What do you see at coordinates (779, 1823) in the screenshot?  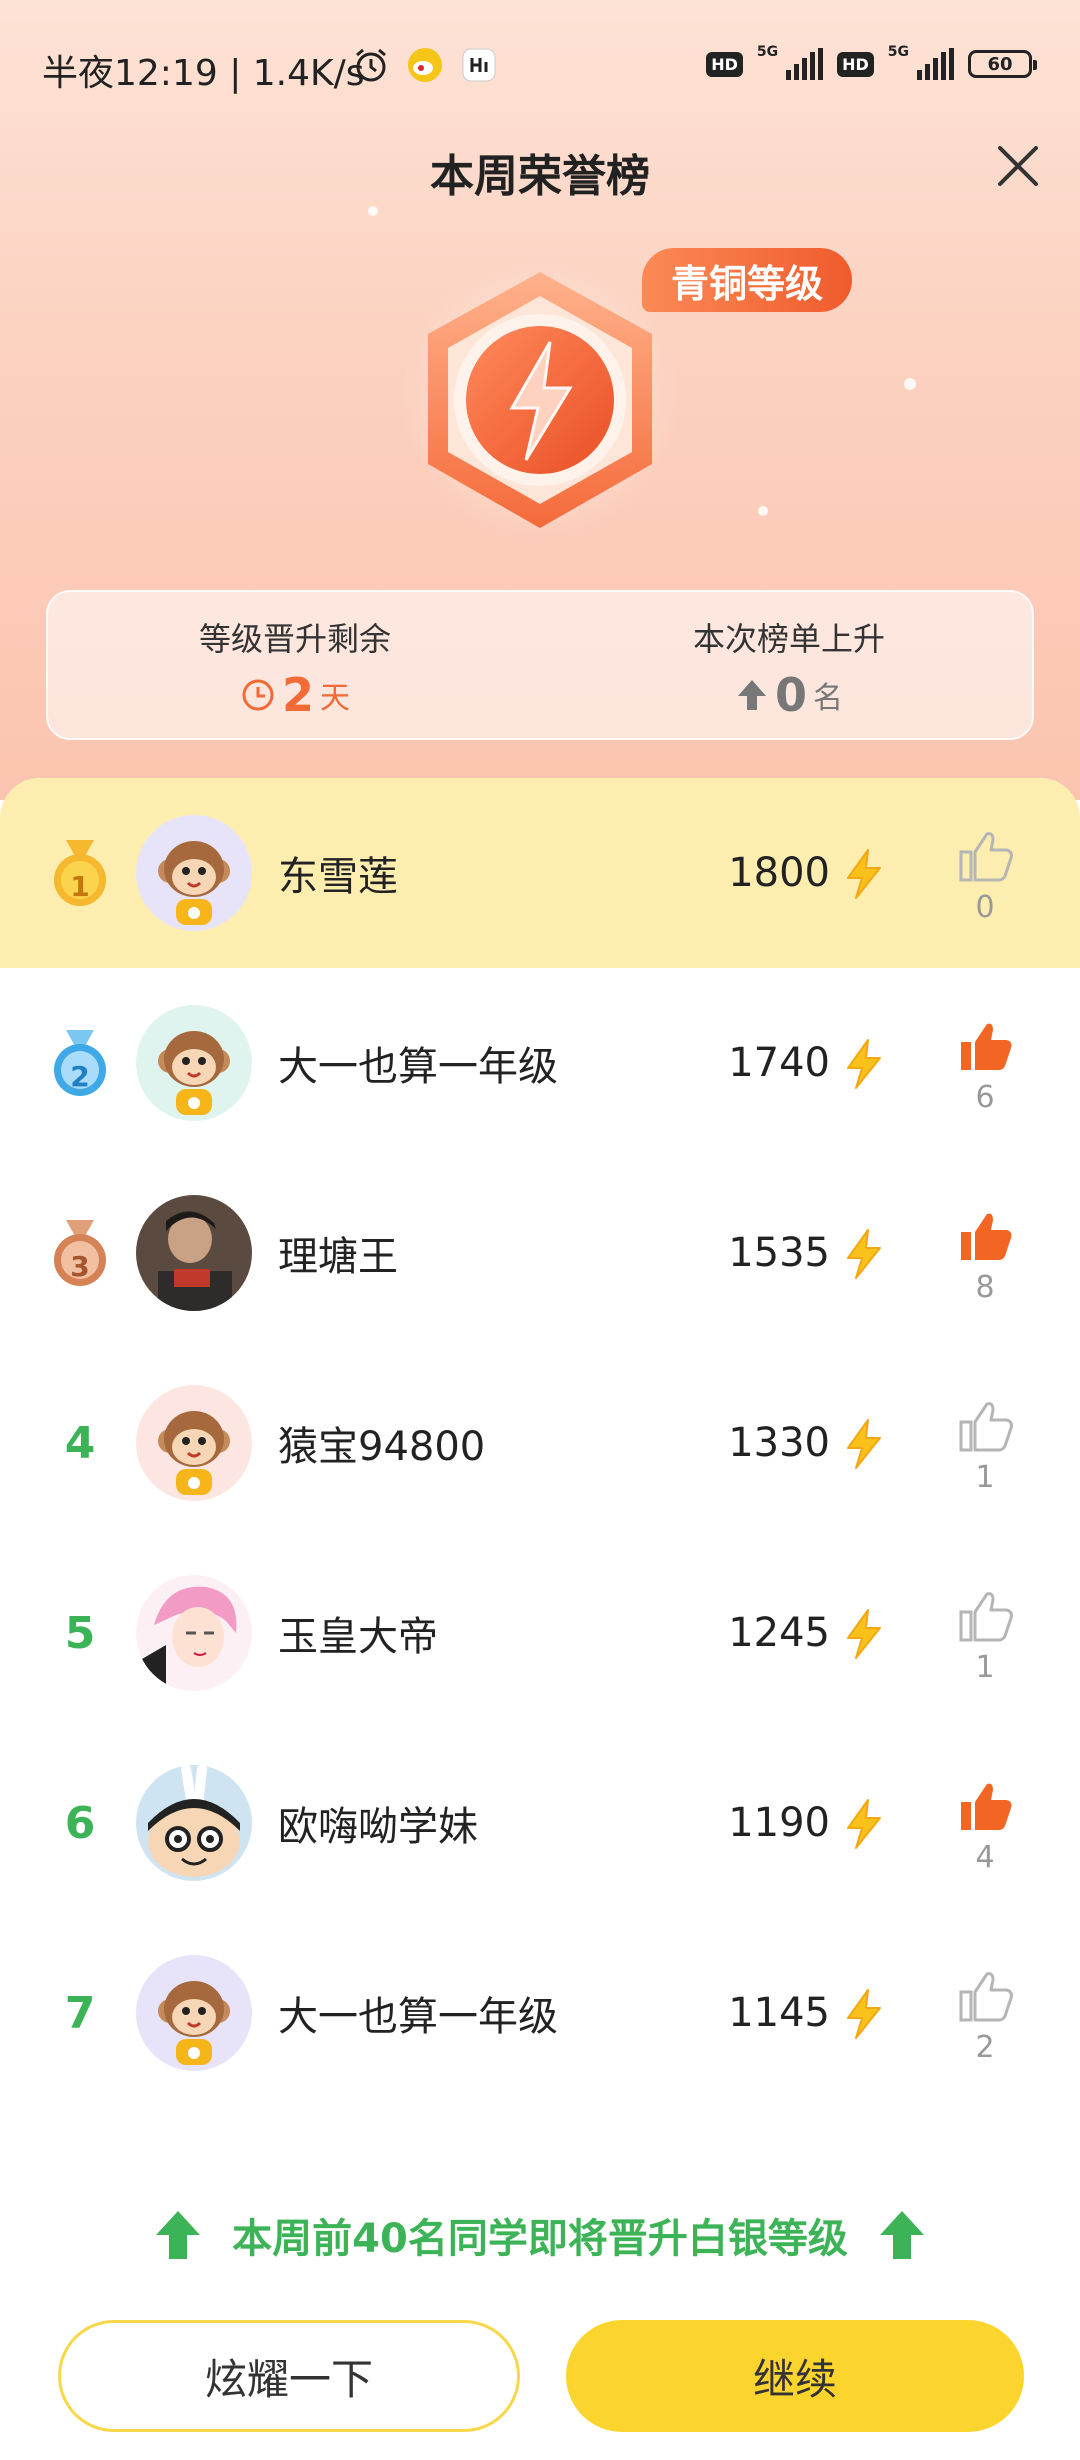 I see `score: 1190` at bounding box center [779, 1823].